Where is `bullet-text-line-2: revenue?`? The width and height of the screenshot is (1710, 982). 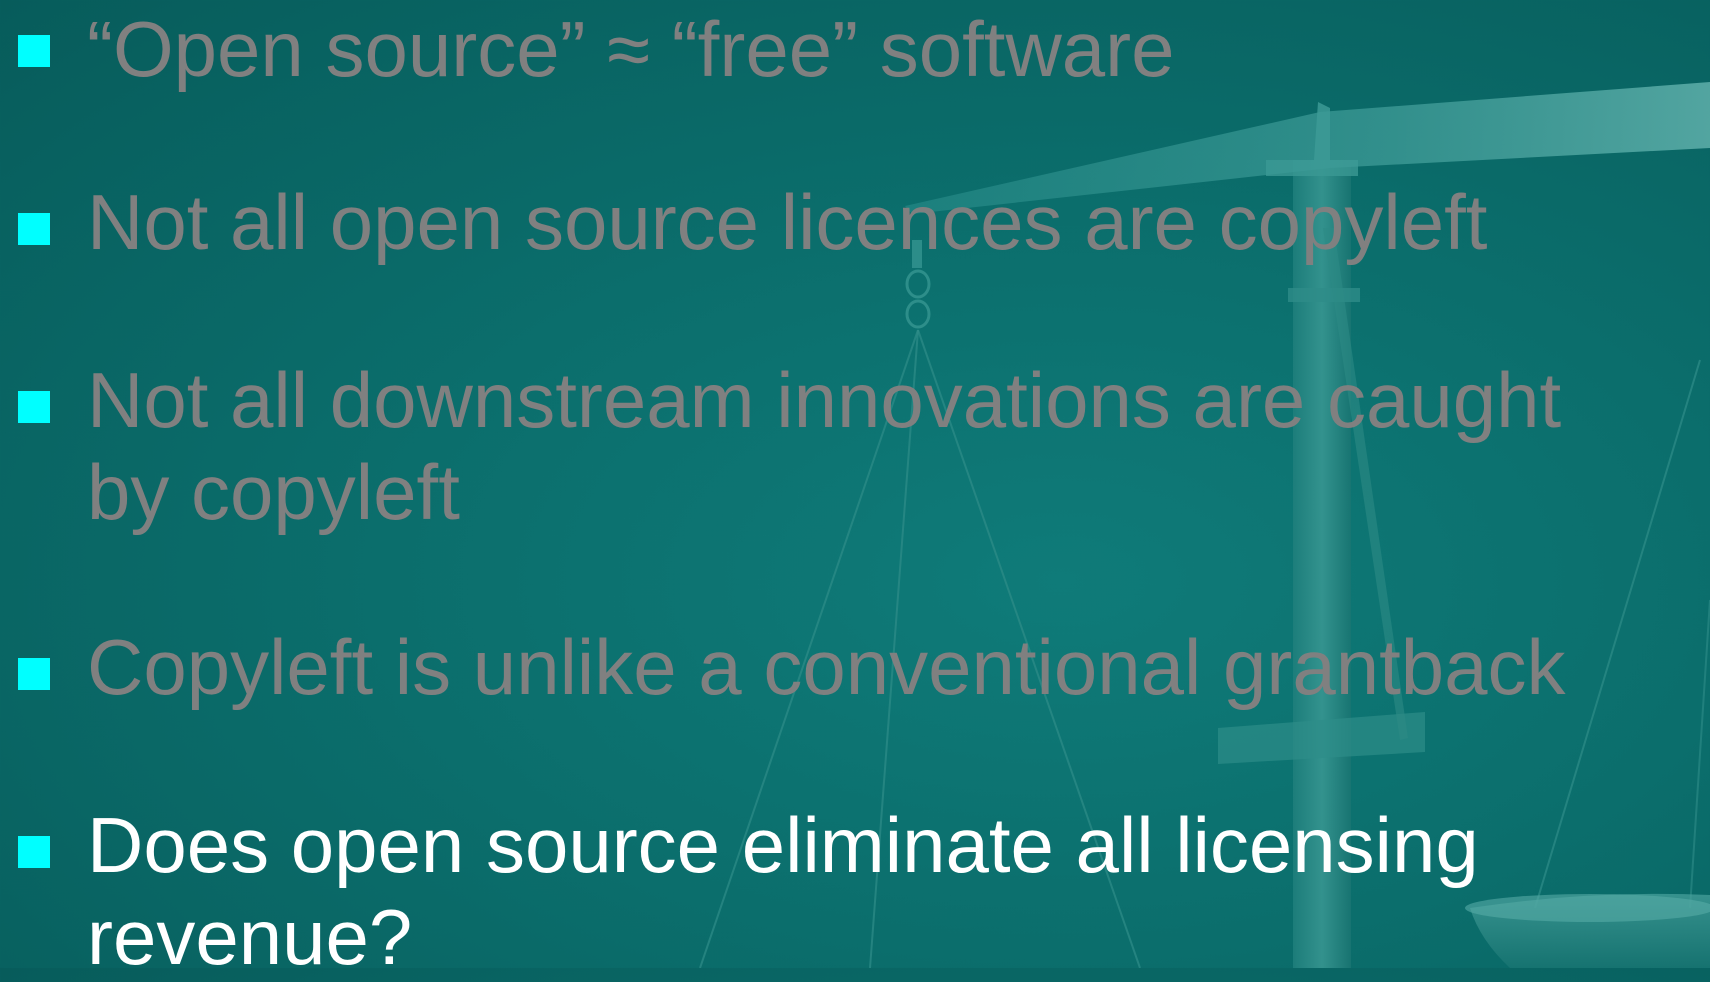 bullet-text-line-2: revenue? is located at coordinates (250, 937).